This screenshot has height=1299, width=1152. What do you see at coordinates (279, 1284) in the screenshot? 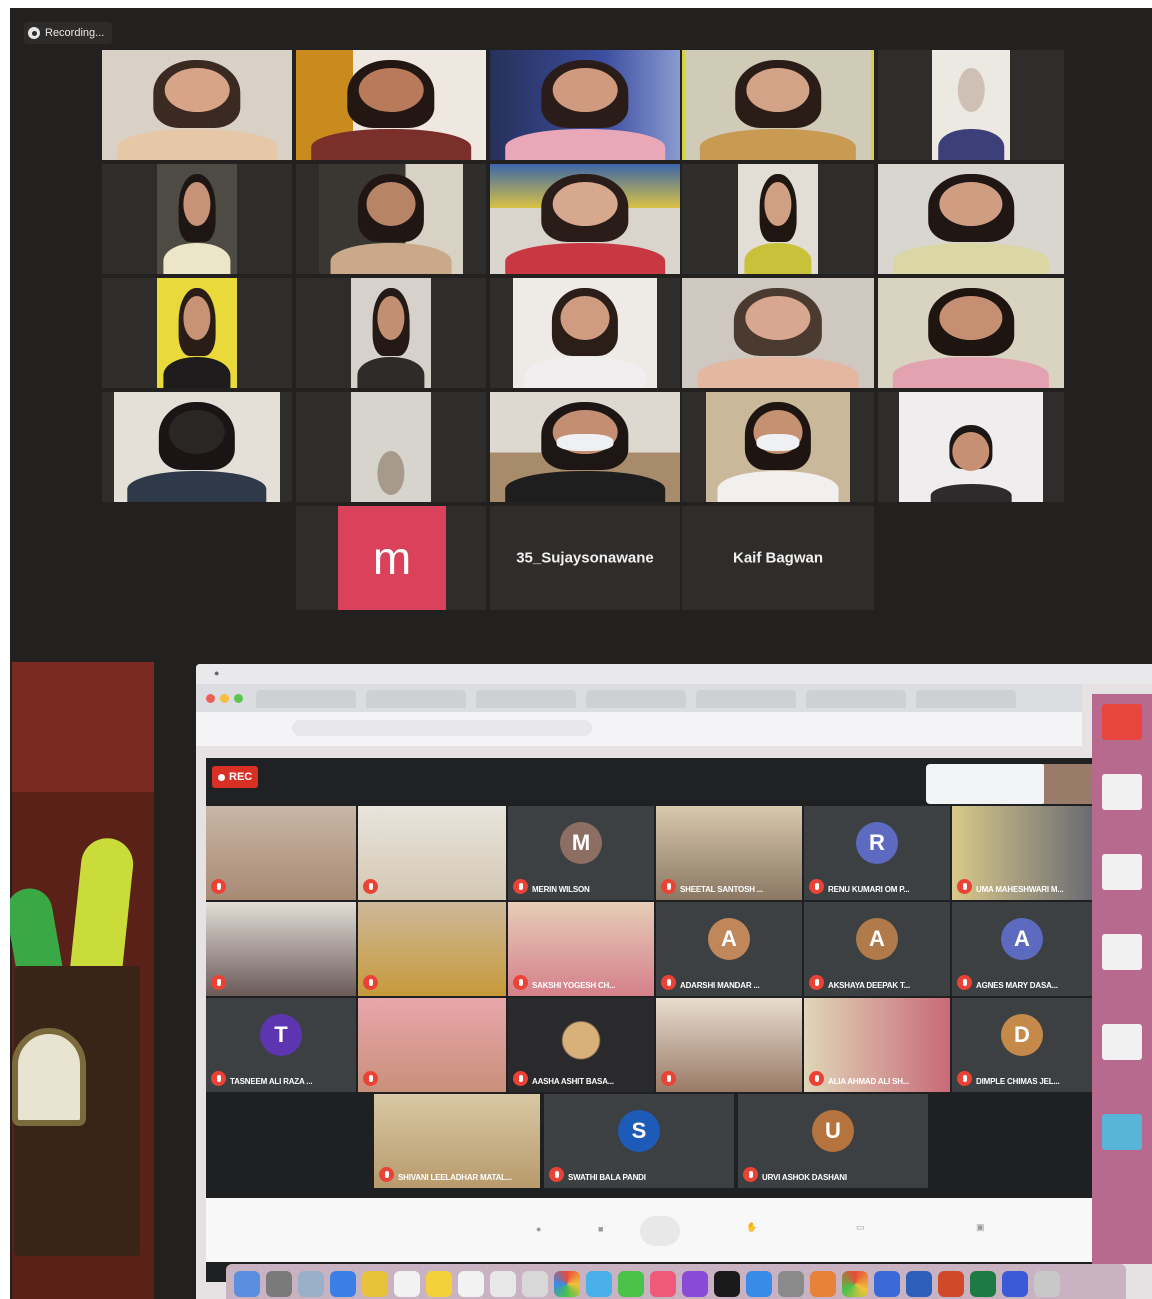
I see `launchpad-icon` at bounding box center [279, 1284].